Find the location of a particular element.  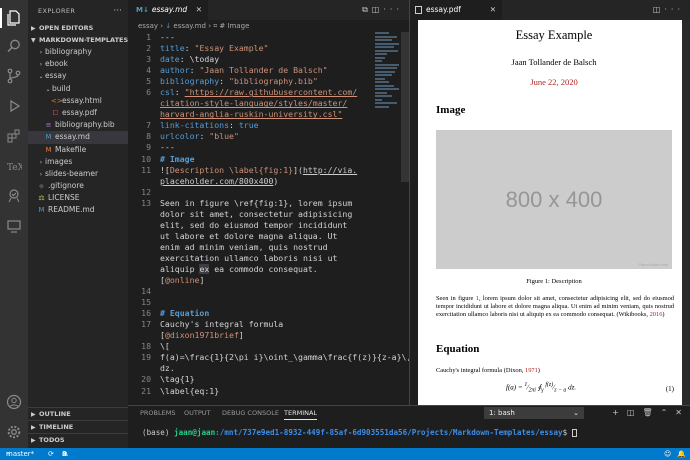

tab-debug-console: DEBUG CONSOLE is located at coordinates (250, 413).